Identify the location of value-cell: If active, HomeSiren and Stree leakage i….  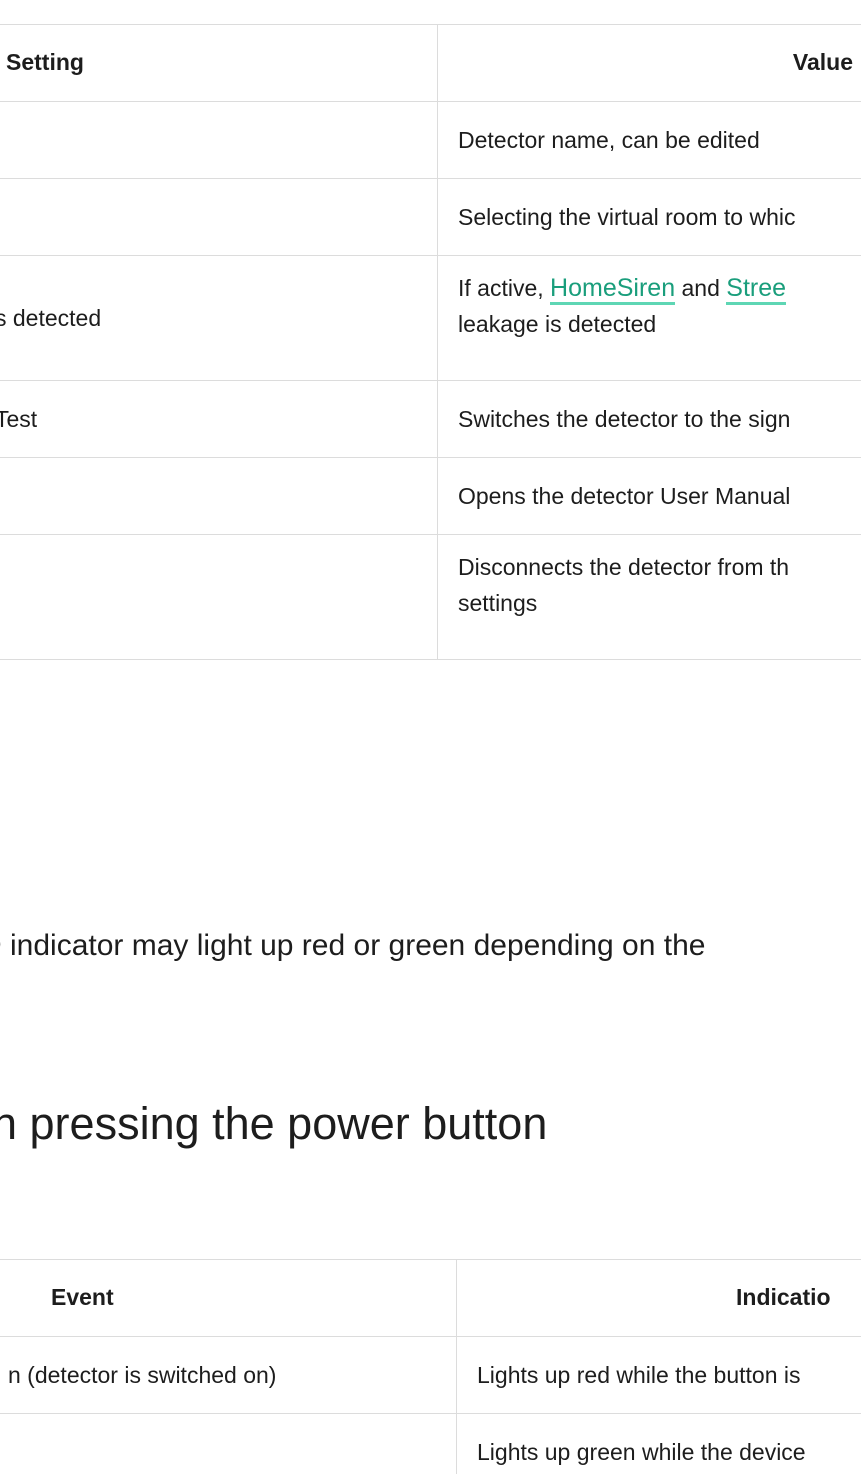
(649, 318).